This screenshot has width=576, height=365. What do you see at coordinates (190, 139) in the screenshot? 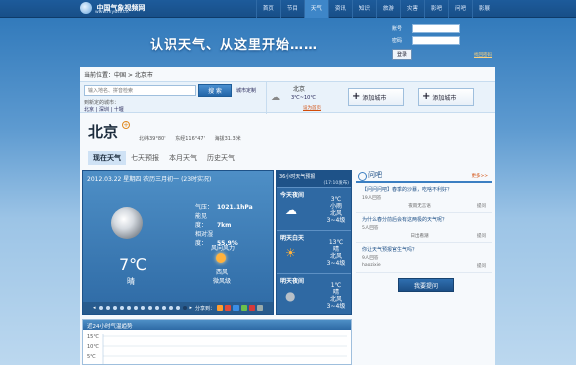
I see `longitude: 东经116°47'` at bounding box center [190, 139].